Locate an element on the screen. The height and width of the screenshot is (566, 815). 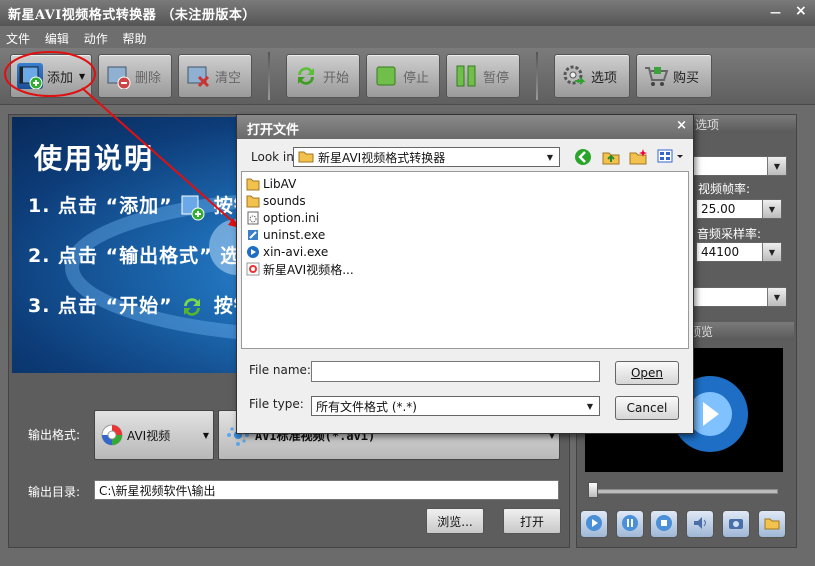
stop-button: 停止 is located at coordinates (403, 76).